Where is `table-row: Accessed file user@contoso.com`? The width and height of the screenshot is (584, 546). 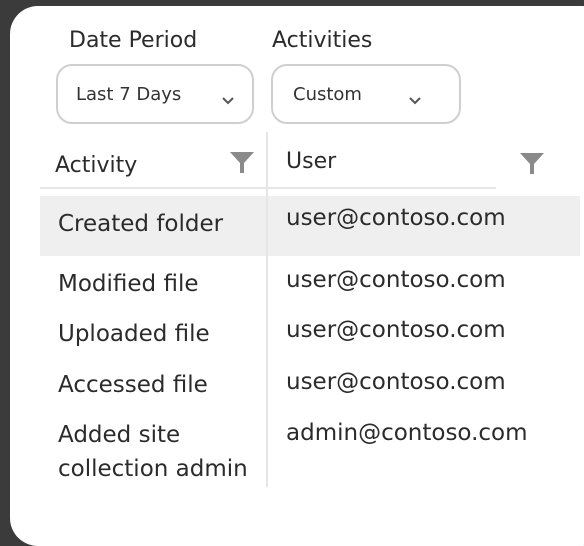
table-row: Accessed file user@contoso.com is located at coordinates (310, 386).